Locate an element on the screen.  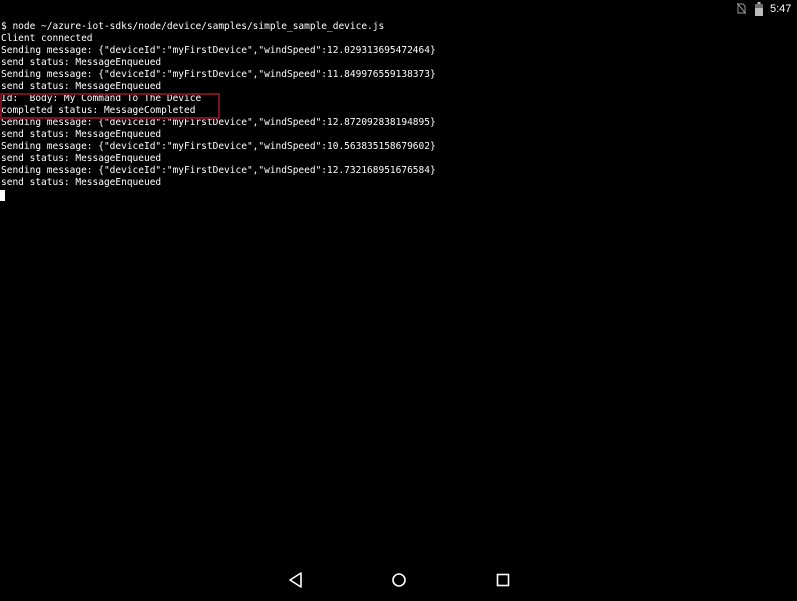
home-icon is located at coordinates (399, 580).